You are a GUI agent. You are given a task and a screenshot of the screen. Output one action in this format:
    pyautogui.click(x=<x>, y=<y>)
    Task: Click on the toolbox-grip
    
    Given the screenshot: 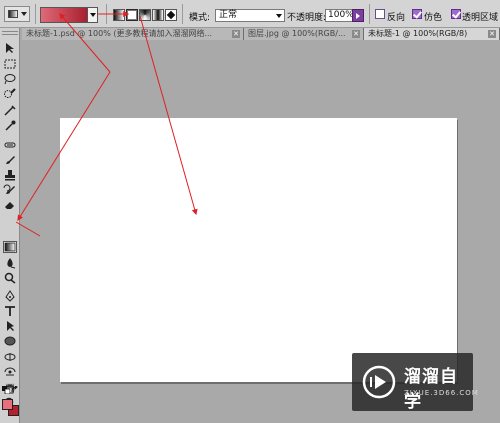 What is the action you would take?
    pyautogui.click(x=10, y=33)
    